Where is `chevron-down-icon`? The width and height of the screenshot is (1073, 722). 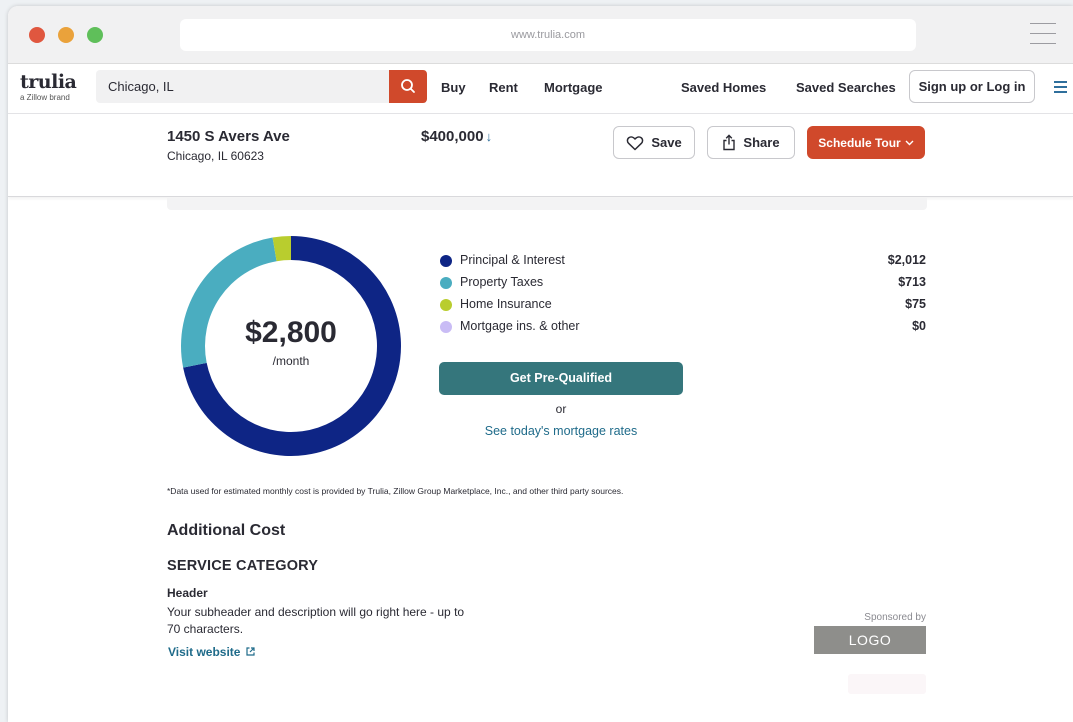 chevron-down-icon is located at coordinates (909, 142).